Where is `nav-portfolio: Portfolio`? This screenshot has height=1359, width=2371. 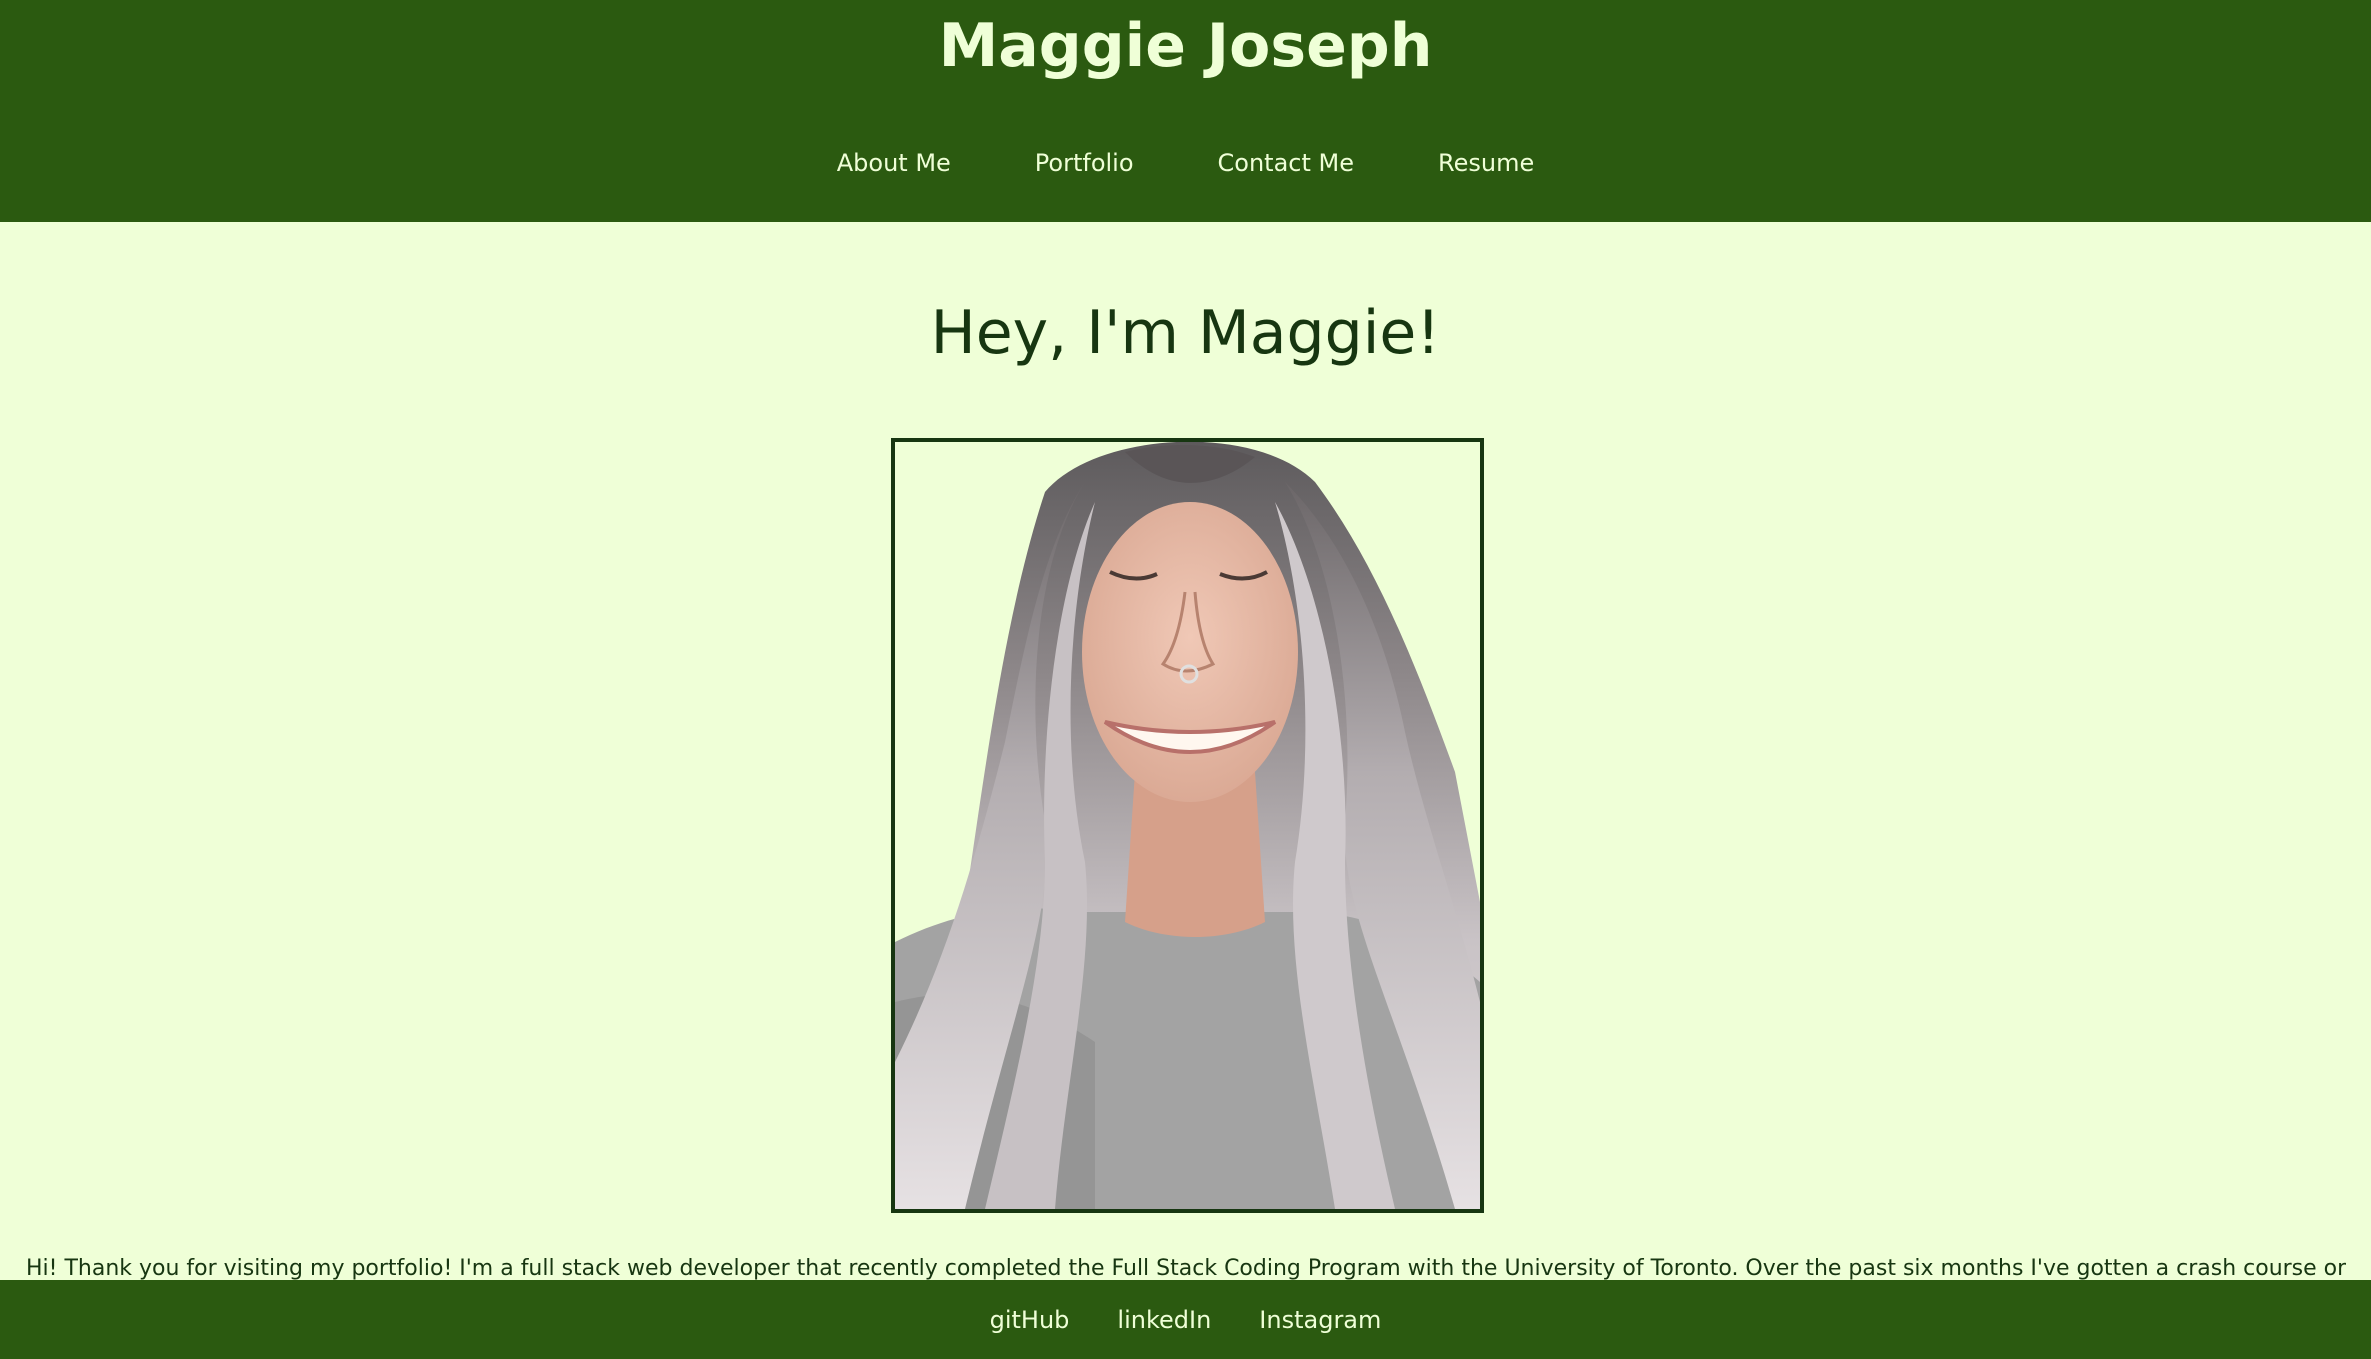
nav-portfolio: Portfolio is located at coordinates (1084, 163).